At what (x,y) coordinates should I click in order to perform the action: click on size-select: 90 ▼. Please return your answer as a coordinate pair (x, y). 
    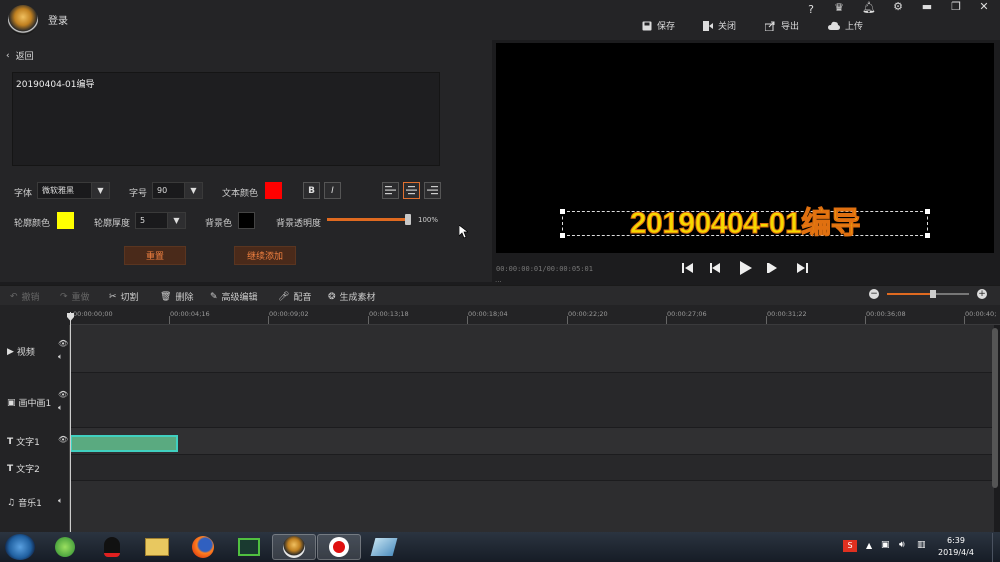
    Looking at the image, I should click on (177, 190).